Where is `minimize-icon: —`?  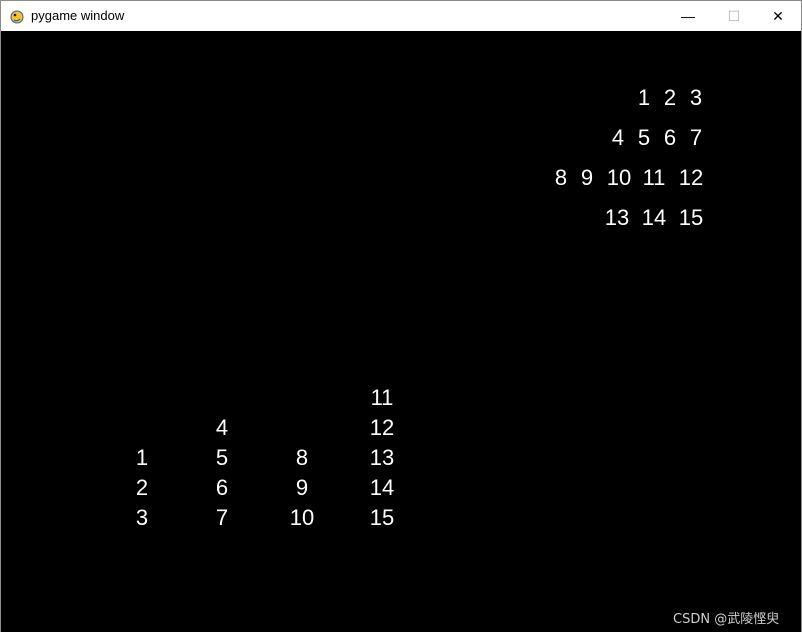
minimize-icon: — is located at coordinates (688, 16).